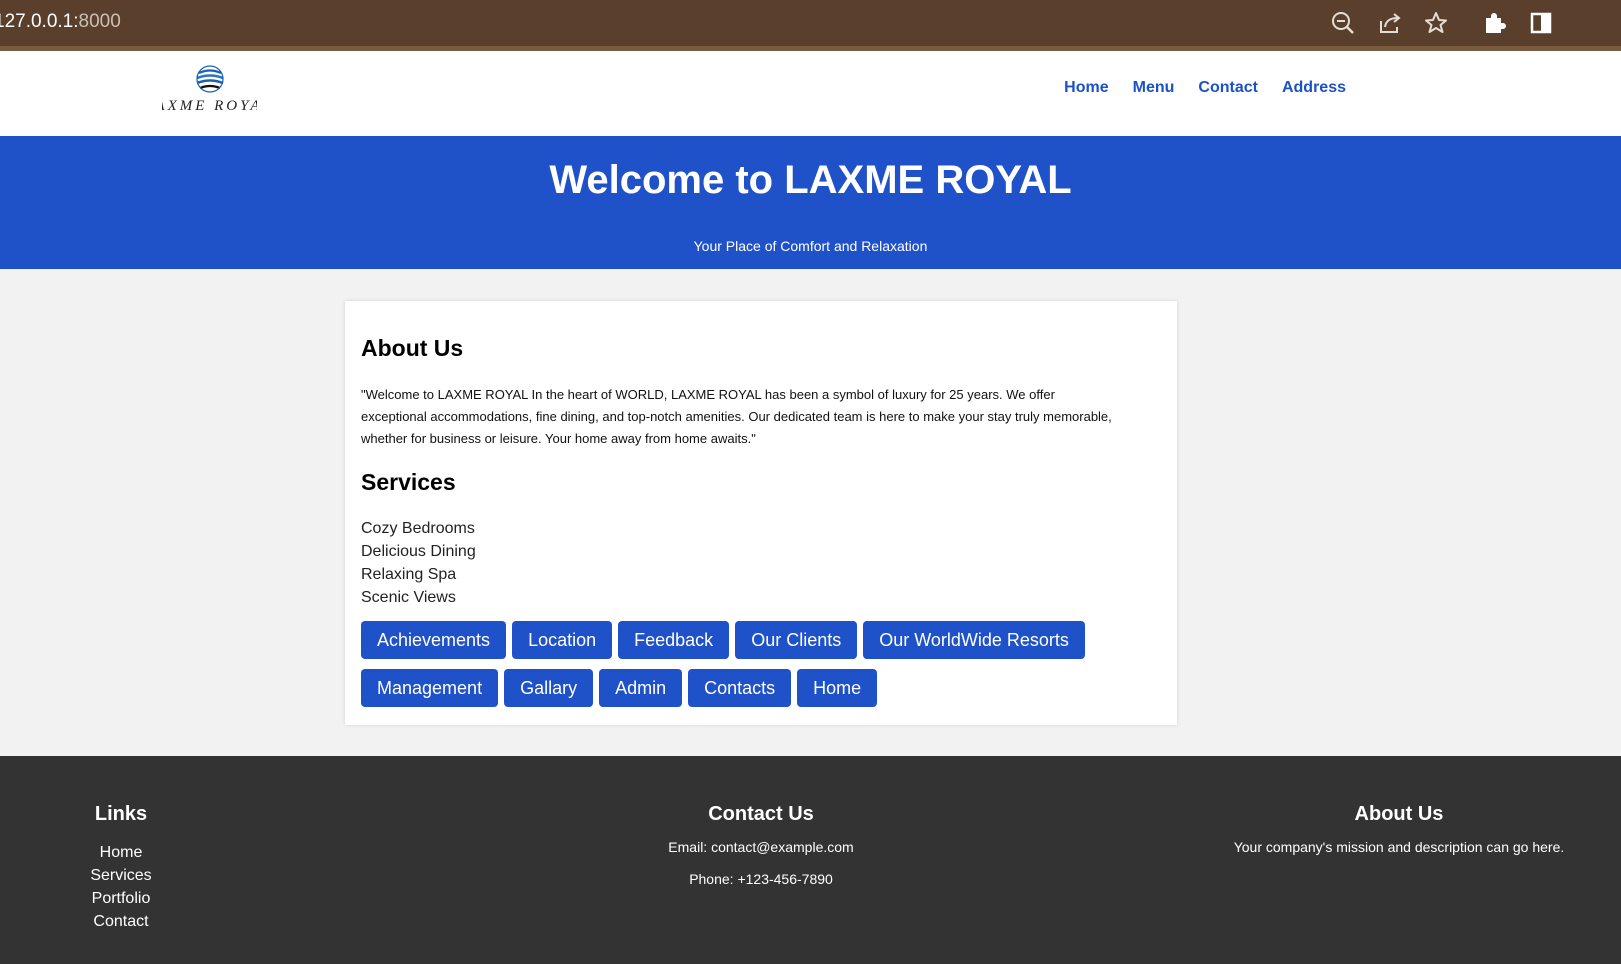  Describe the element at coordinates (434, 640) in the screenshot. I see `achievements-button: Achievements` at that location.